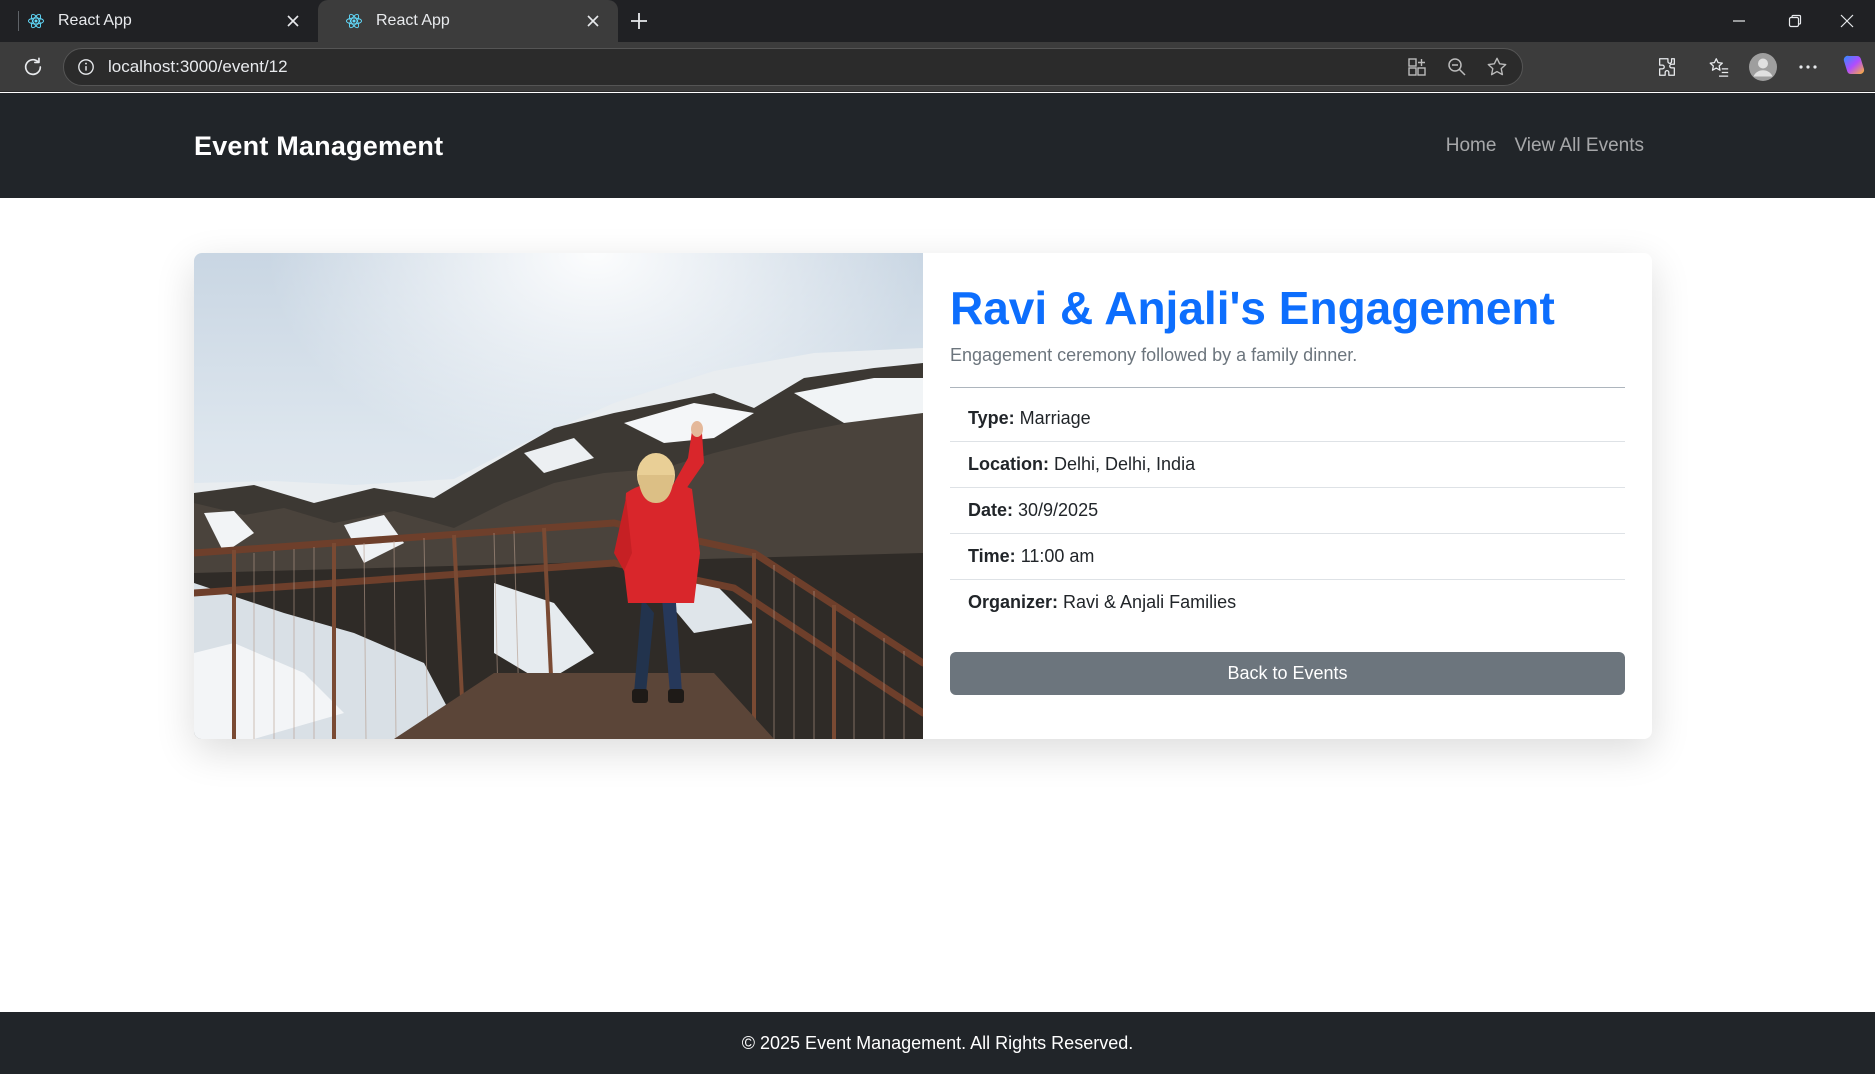 This screenshot has height=1079, width=1875. What do you see at coordinates (1058, 509) in the screenshot?
I see `detail-value: 30/9/2025` at bounding box center [1058, 509].